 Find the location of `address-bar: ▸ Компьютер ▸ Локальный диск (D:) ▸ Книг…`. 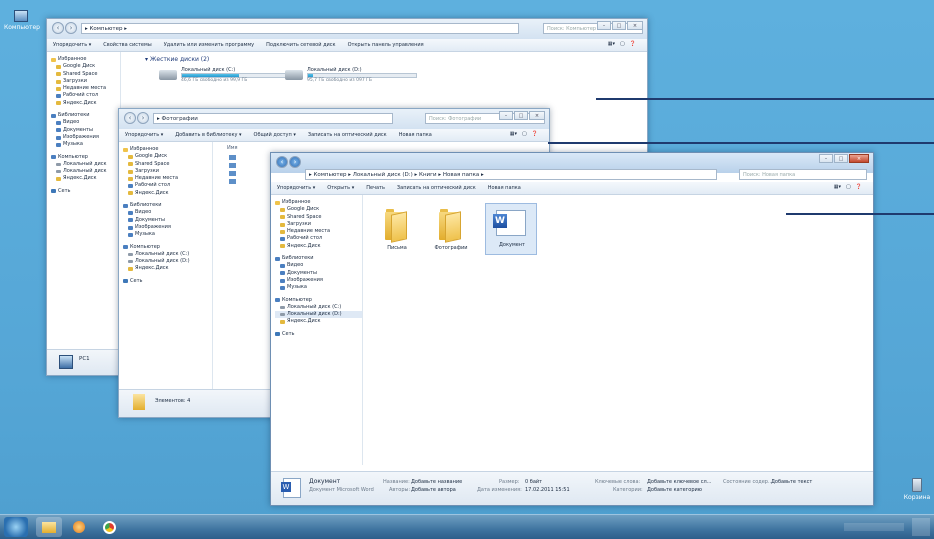

address-bar: ▸ Компьютер ▸ Локальный диск (D:) ▸ Книг… is located at coordinates (511, 174).